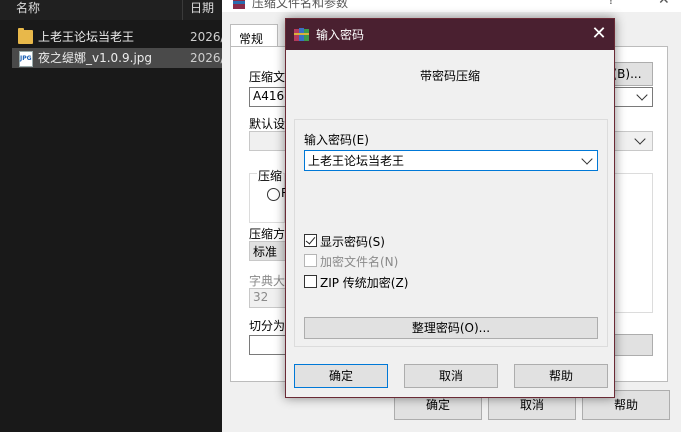 The image size is (681, 432). Describe the element at coordinates (182, 10) in the screenshot. I see `column-separator` at that location.